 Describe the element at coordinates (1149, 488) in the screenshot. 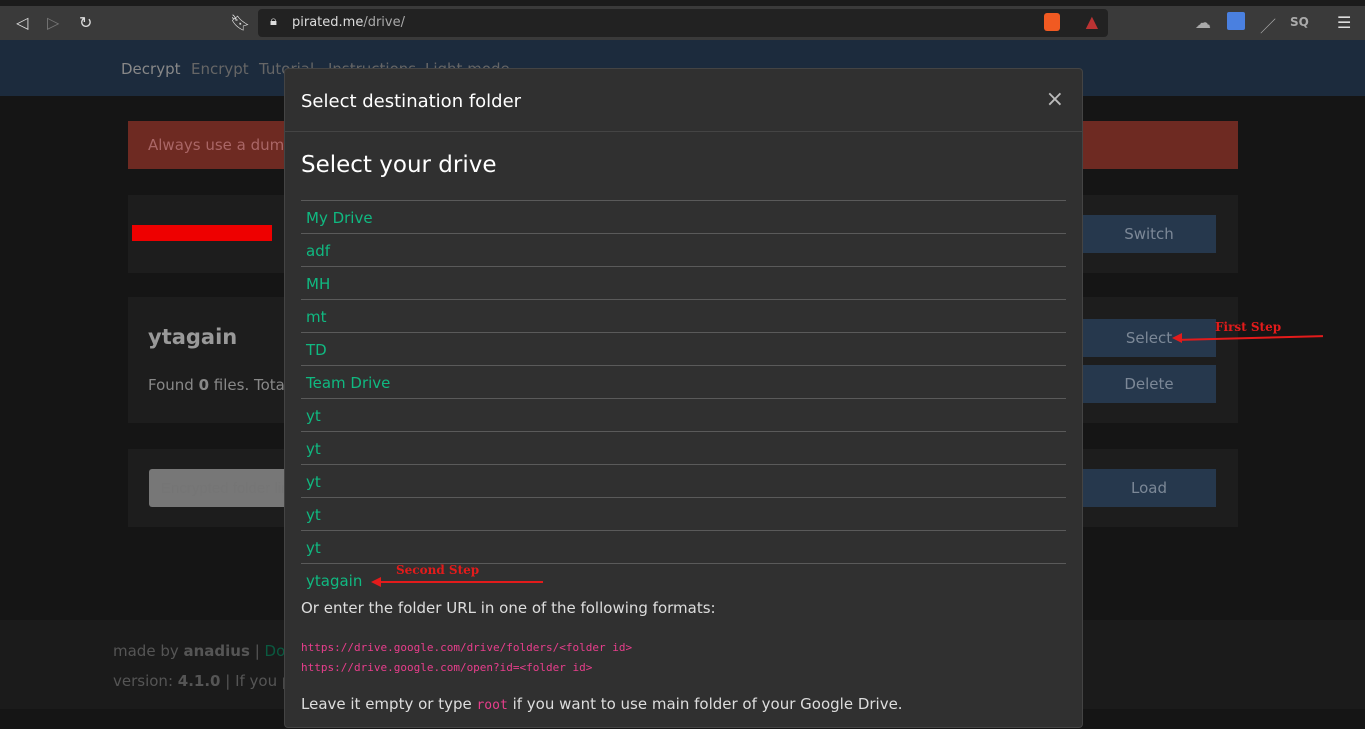

I see `load-button: Load` at that location.